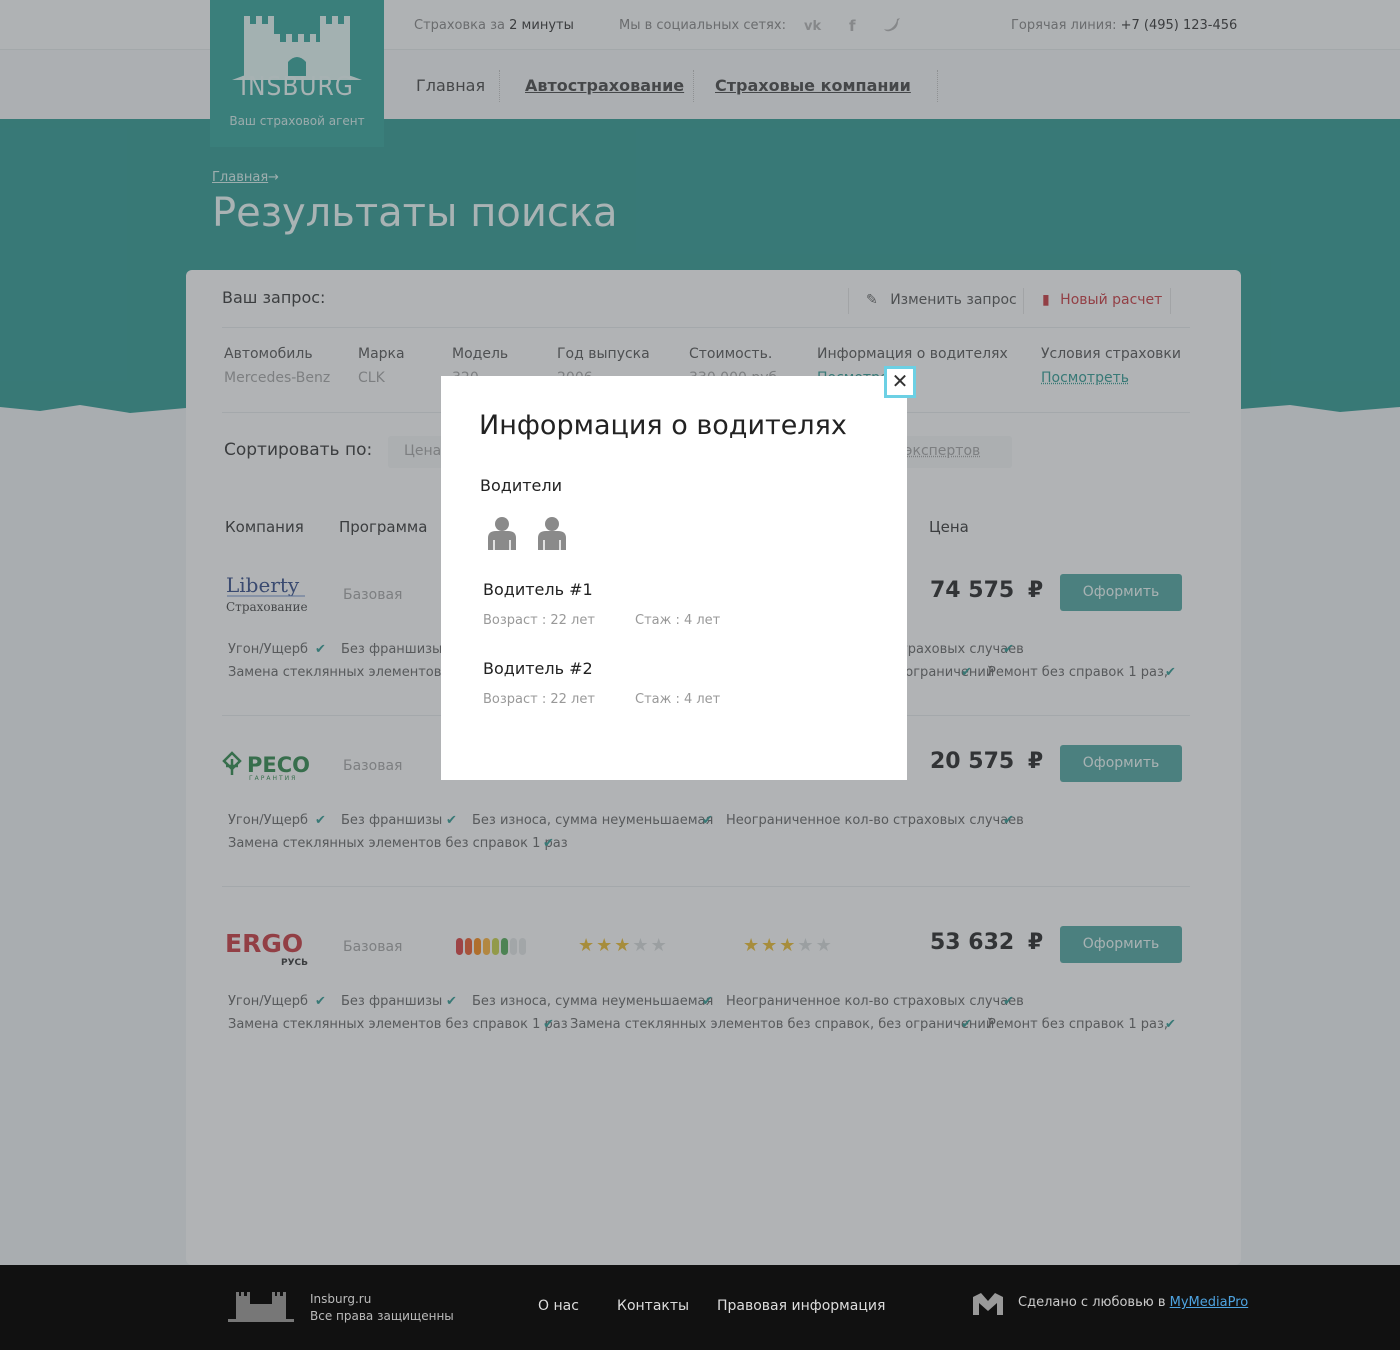  I want to click on footer-made-by: Сделано с любовью в MyMediaPro, so click(1133, 1302).